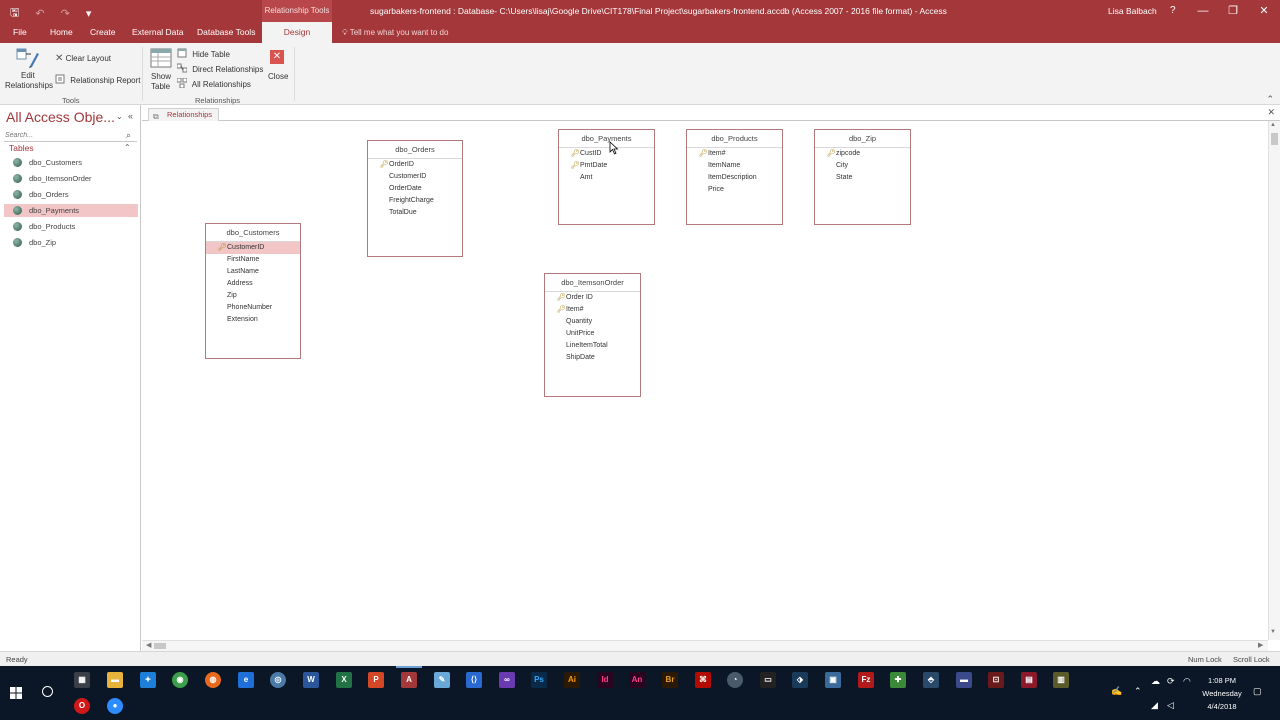 This screenshot has height=720, width=1280. Describe the element at coordinates (278, 680) in the screenshot. I see `globe-icon: ◎` at that location.